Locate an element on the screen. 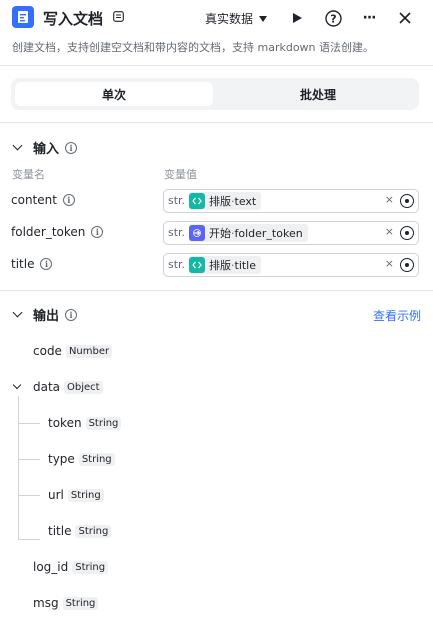 The width and height of the screenshot is (433, 635). output-item-token: token String is located at coordinates (85, 423).